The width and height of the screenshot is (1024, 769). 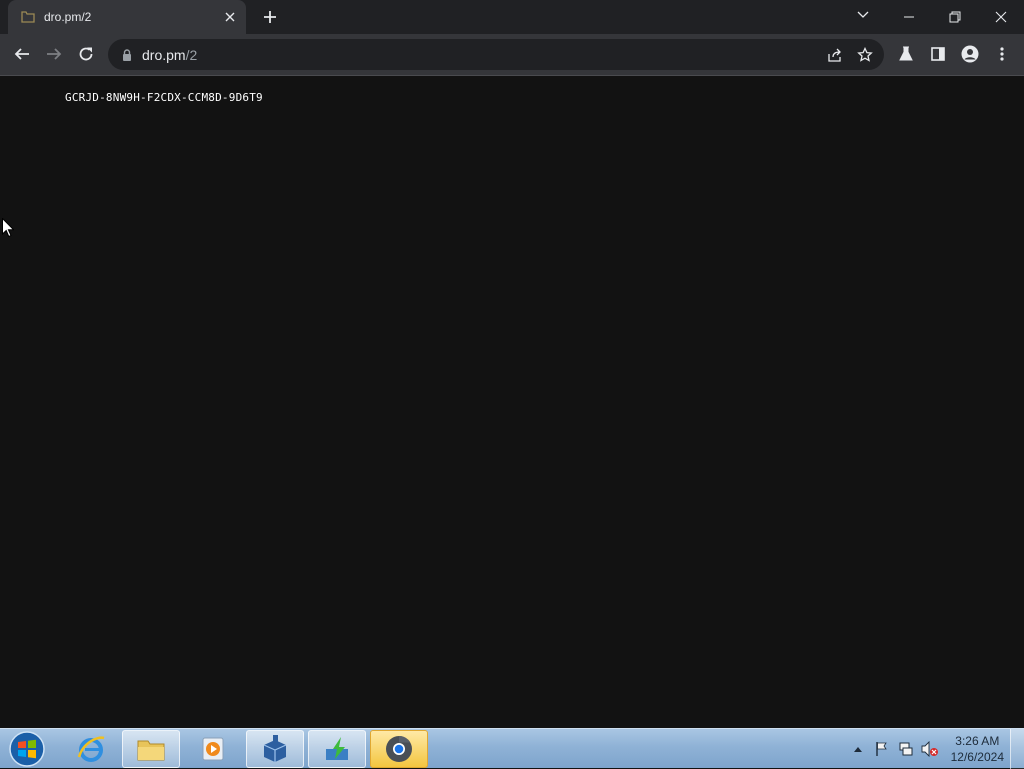 I want to click on omnibox-actions, so click(x=850, y=54).